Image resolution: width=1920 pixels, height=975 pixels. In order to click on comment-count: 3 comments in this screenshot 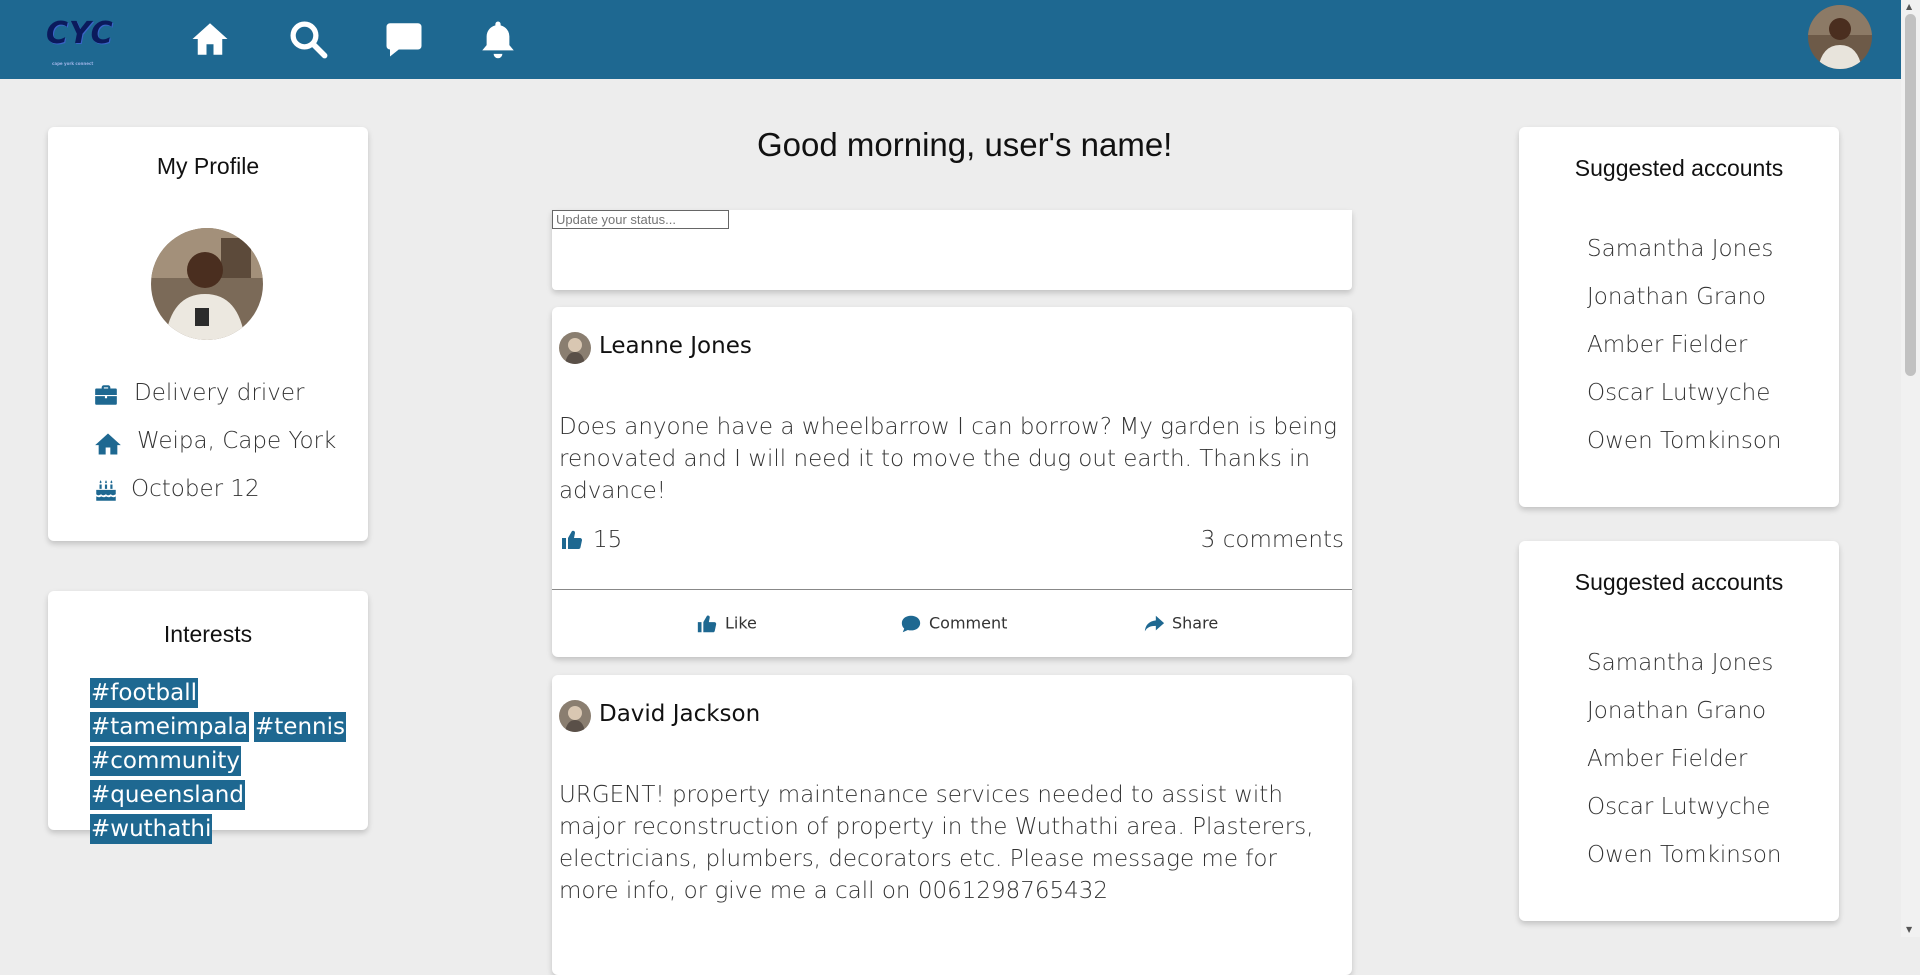, I will do `click(1272, 540)`.